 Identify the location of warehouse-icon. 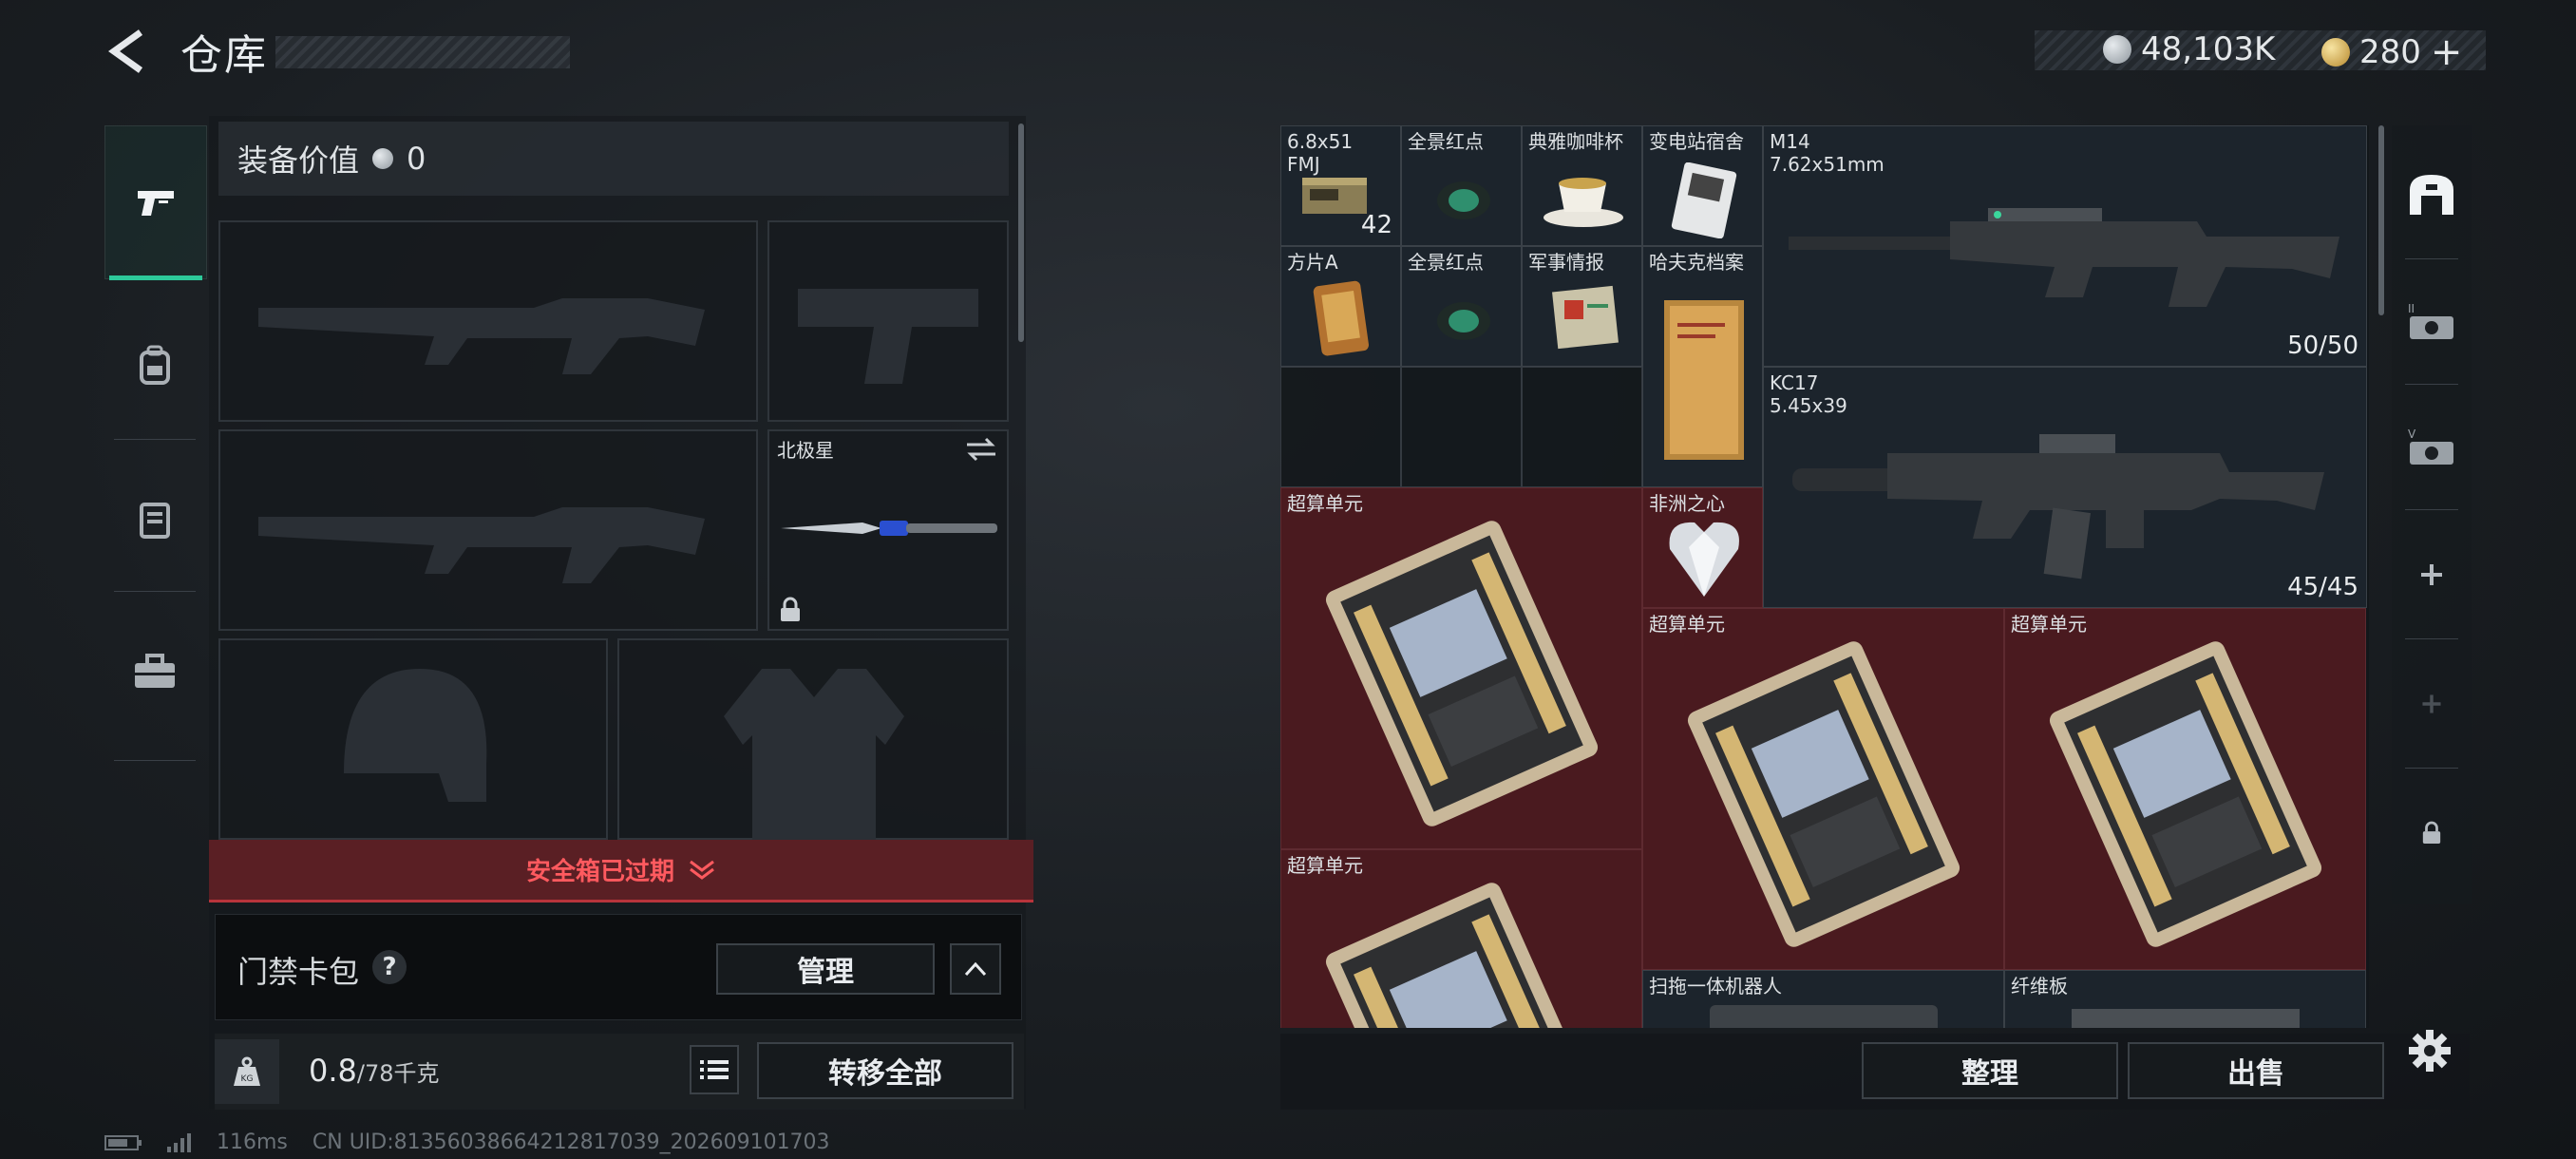
(2431, 195).